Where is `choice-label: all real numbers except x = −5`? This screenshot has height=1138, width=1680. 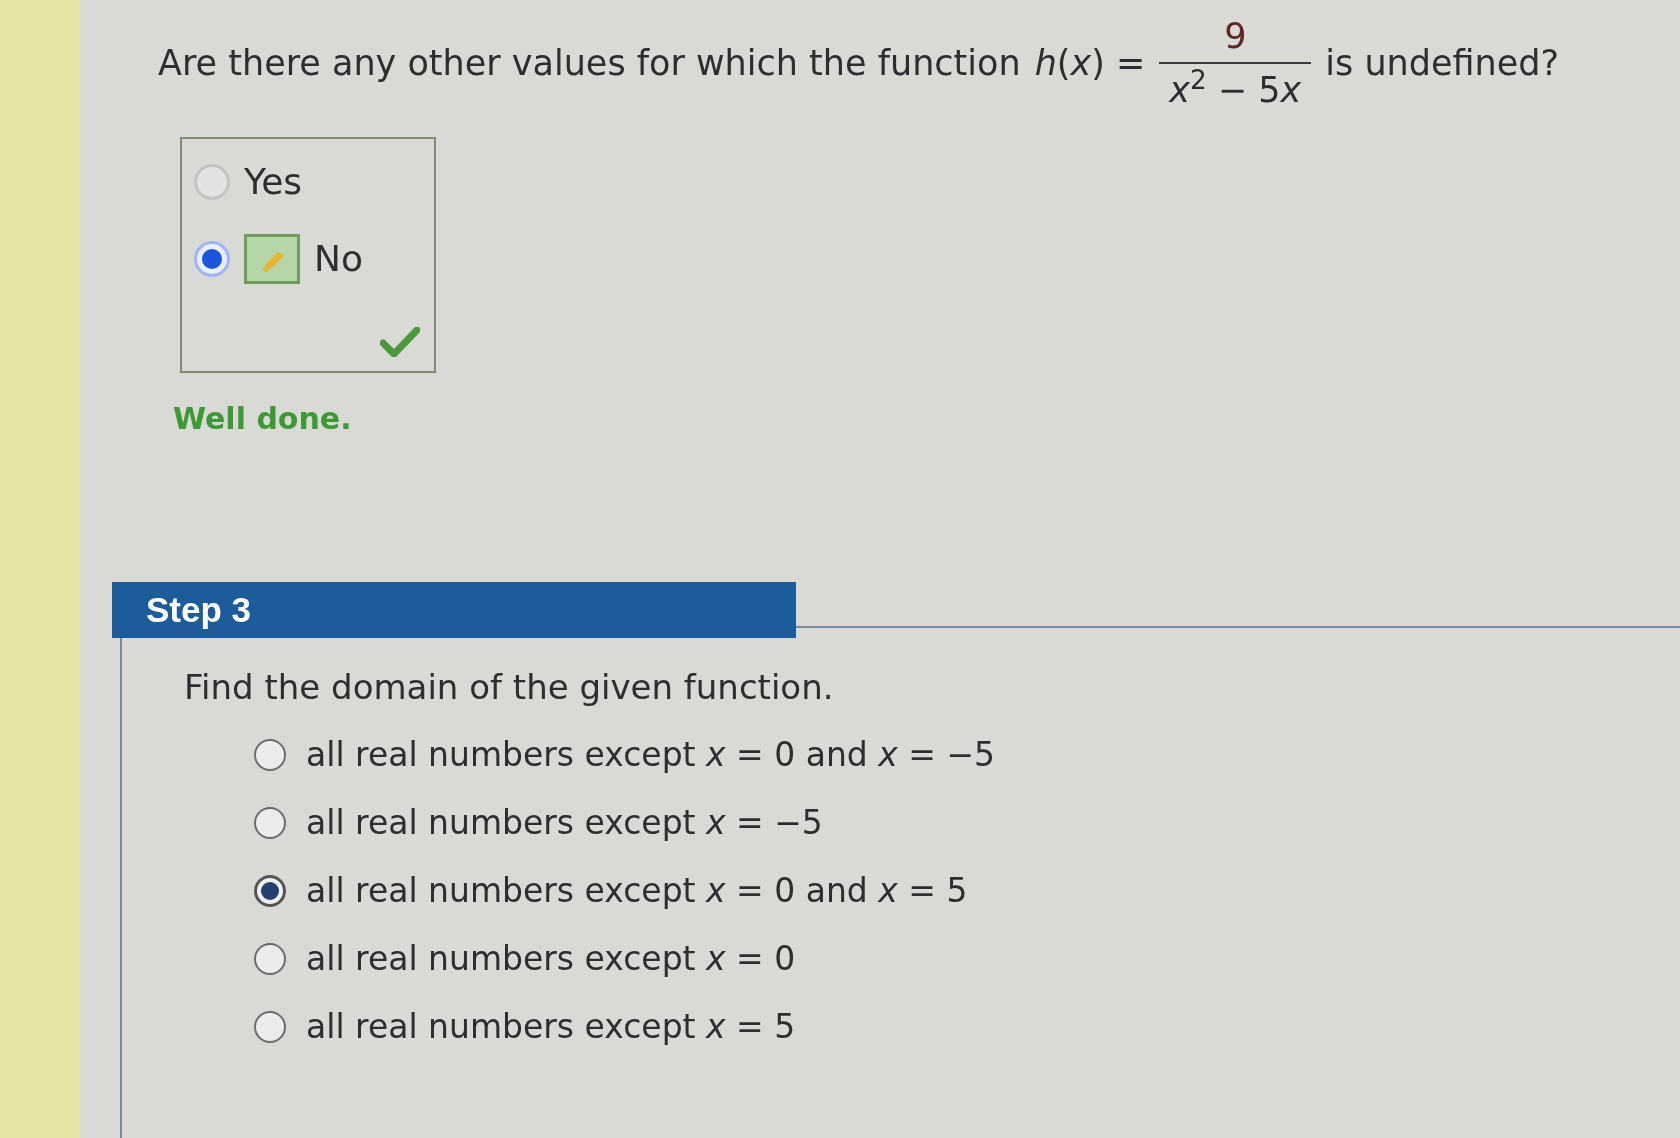
choice-label: all real numbers except x = −5 is located at coordinates (564, 823).